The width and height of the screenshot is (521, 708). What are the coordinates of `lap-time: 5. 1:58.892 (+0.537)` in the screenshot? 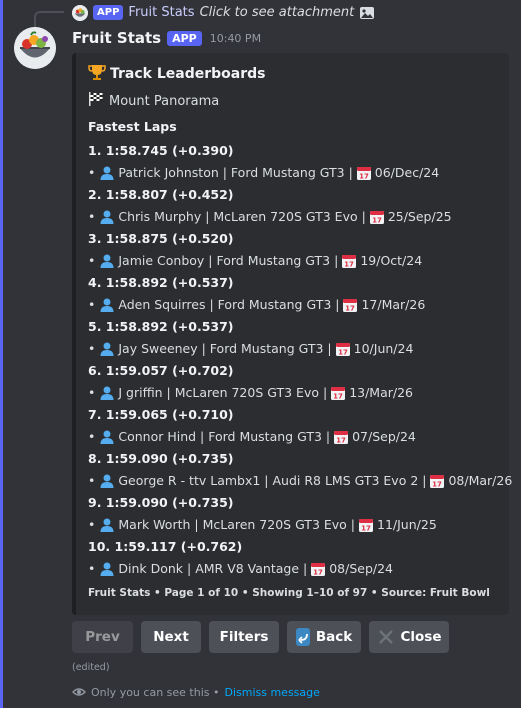 It's located at (161, 326).